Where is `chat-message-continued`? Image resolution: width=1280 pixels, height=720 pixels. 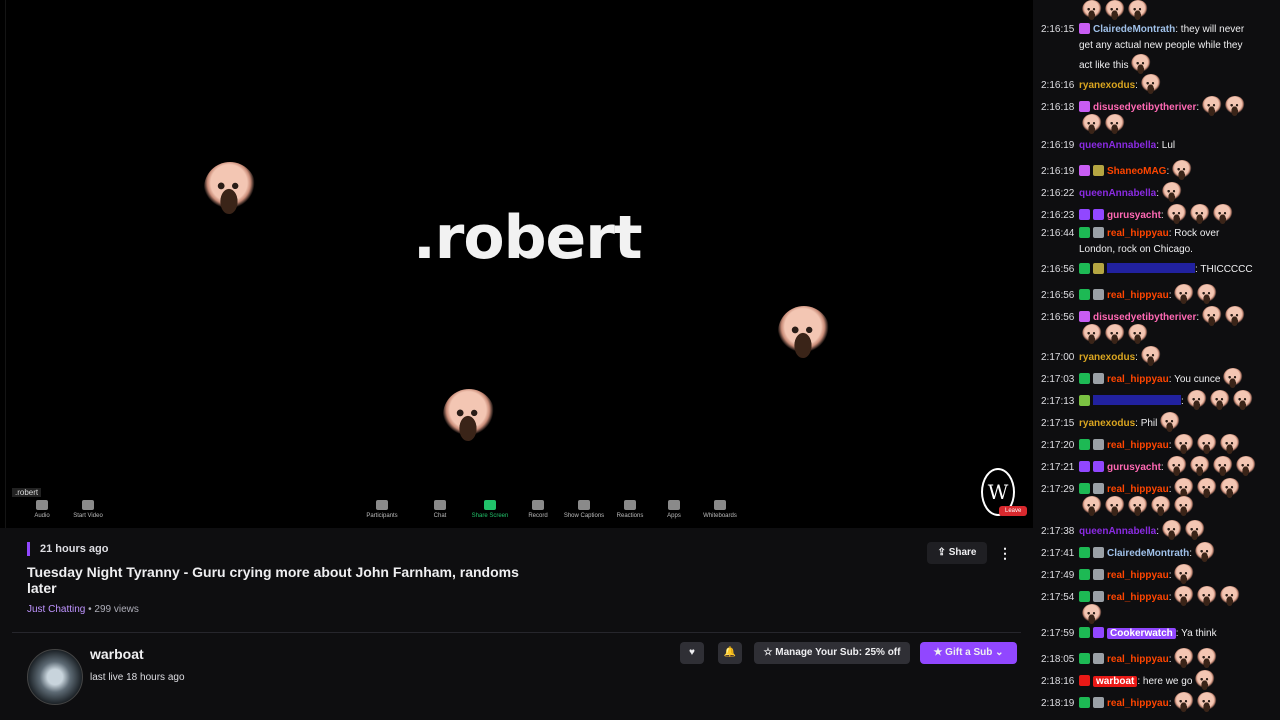
chat-message-continued is located at coordinates (1179, 334).